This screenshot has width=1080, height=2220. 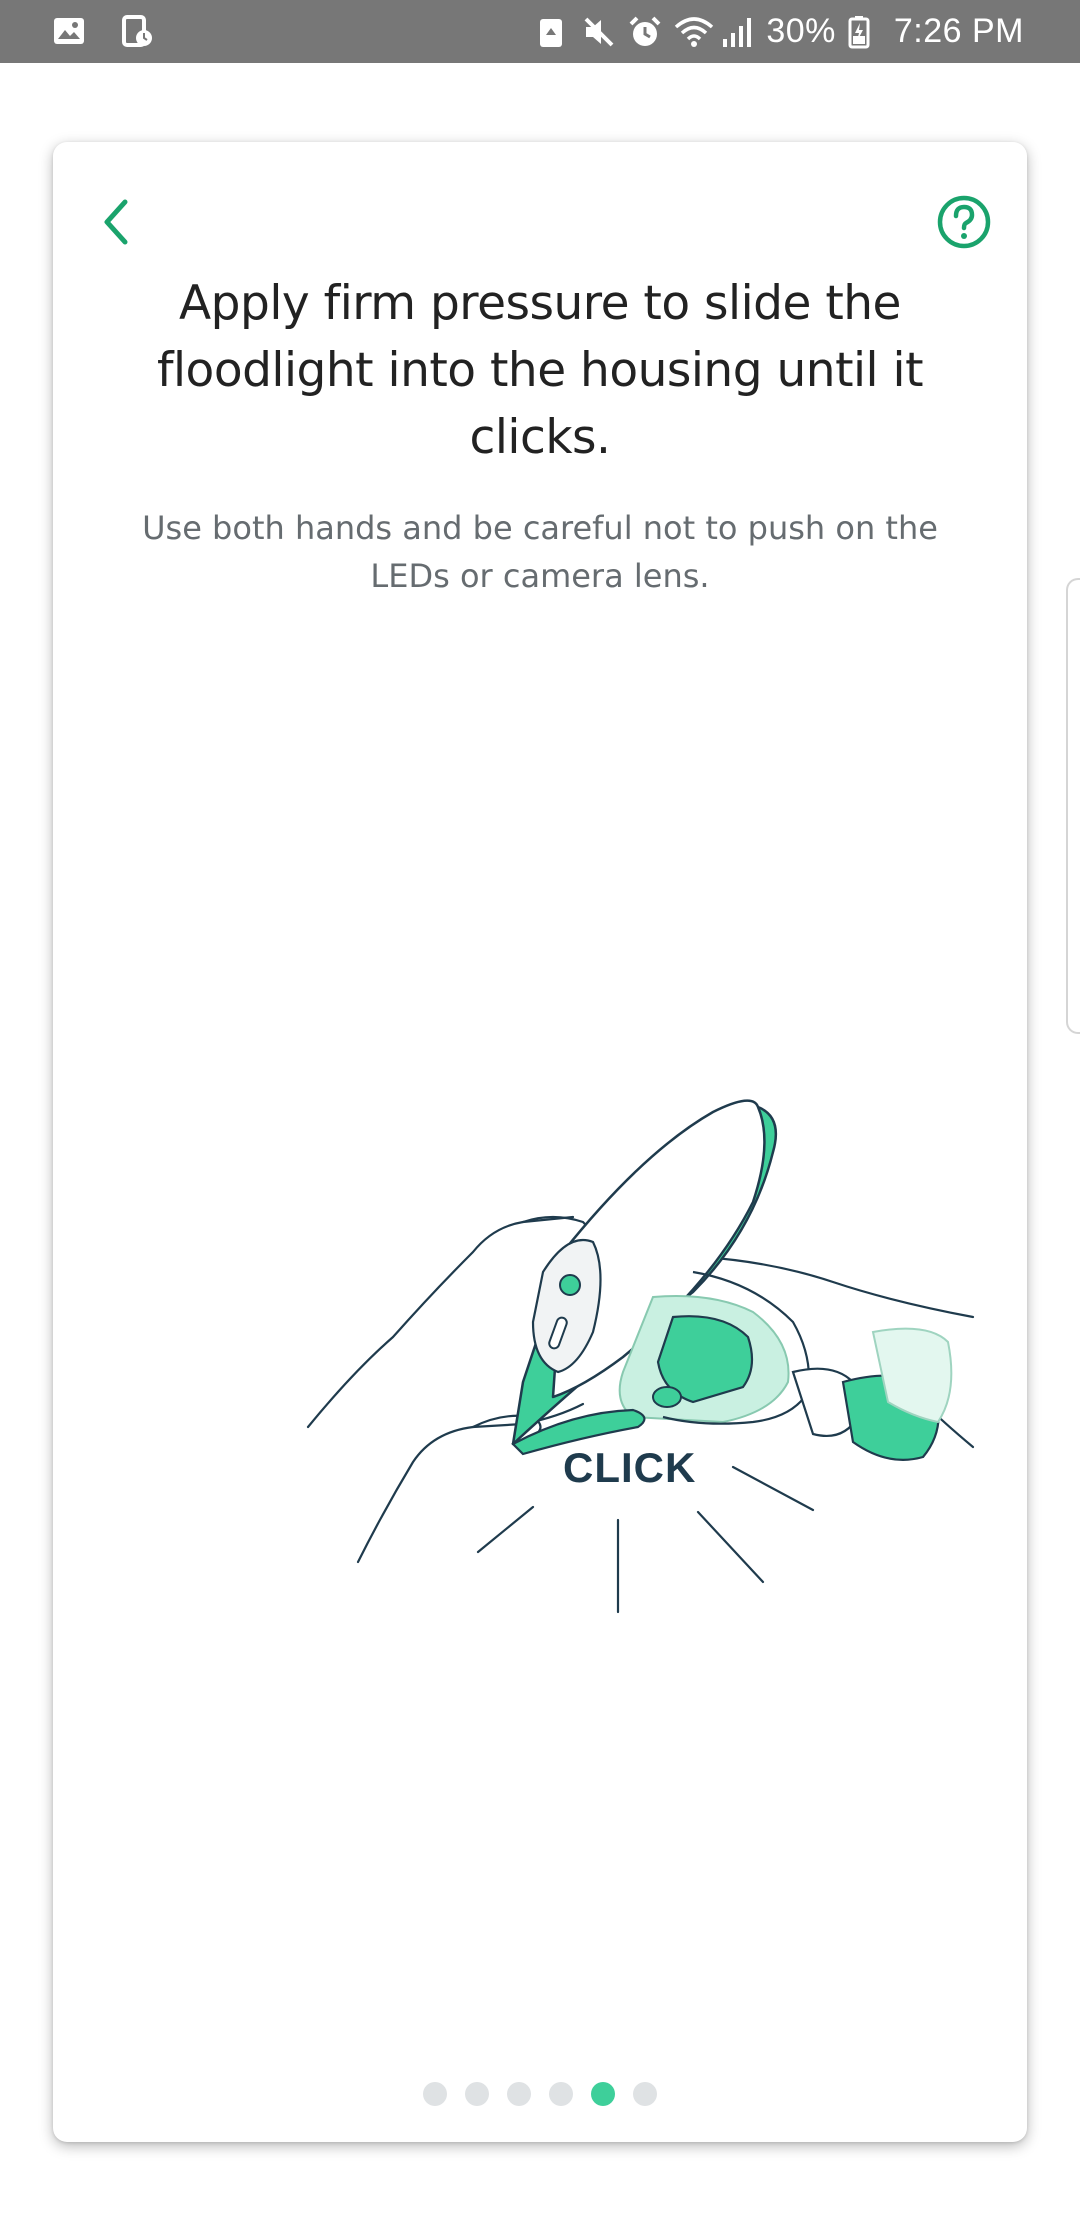 I want to click on battery-percent: 30%, so click(x=801, y=31).